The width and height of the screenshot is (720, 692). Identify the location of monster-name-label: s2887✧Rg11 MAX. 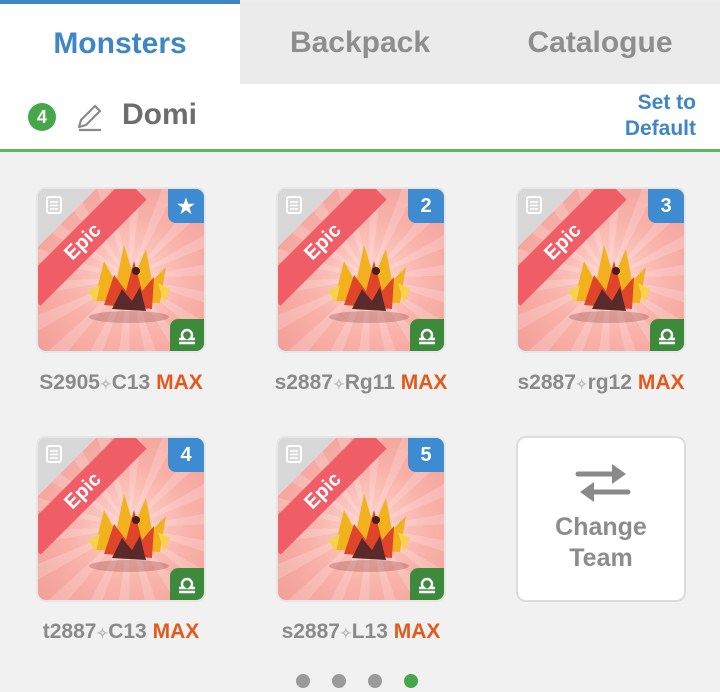
(361, 383).